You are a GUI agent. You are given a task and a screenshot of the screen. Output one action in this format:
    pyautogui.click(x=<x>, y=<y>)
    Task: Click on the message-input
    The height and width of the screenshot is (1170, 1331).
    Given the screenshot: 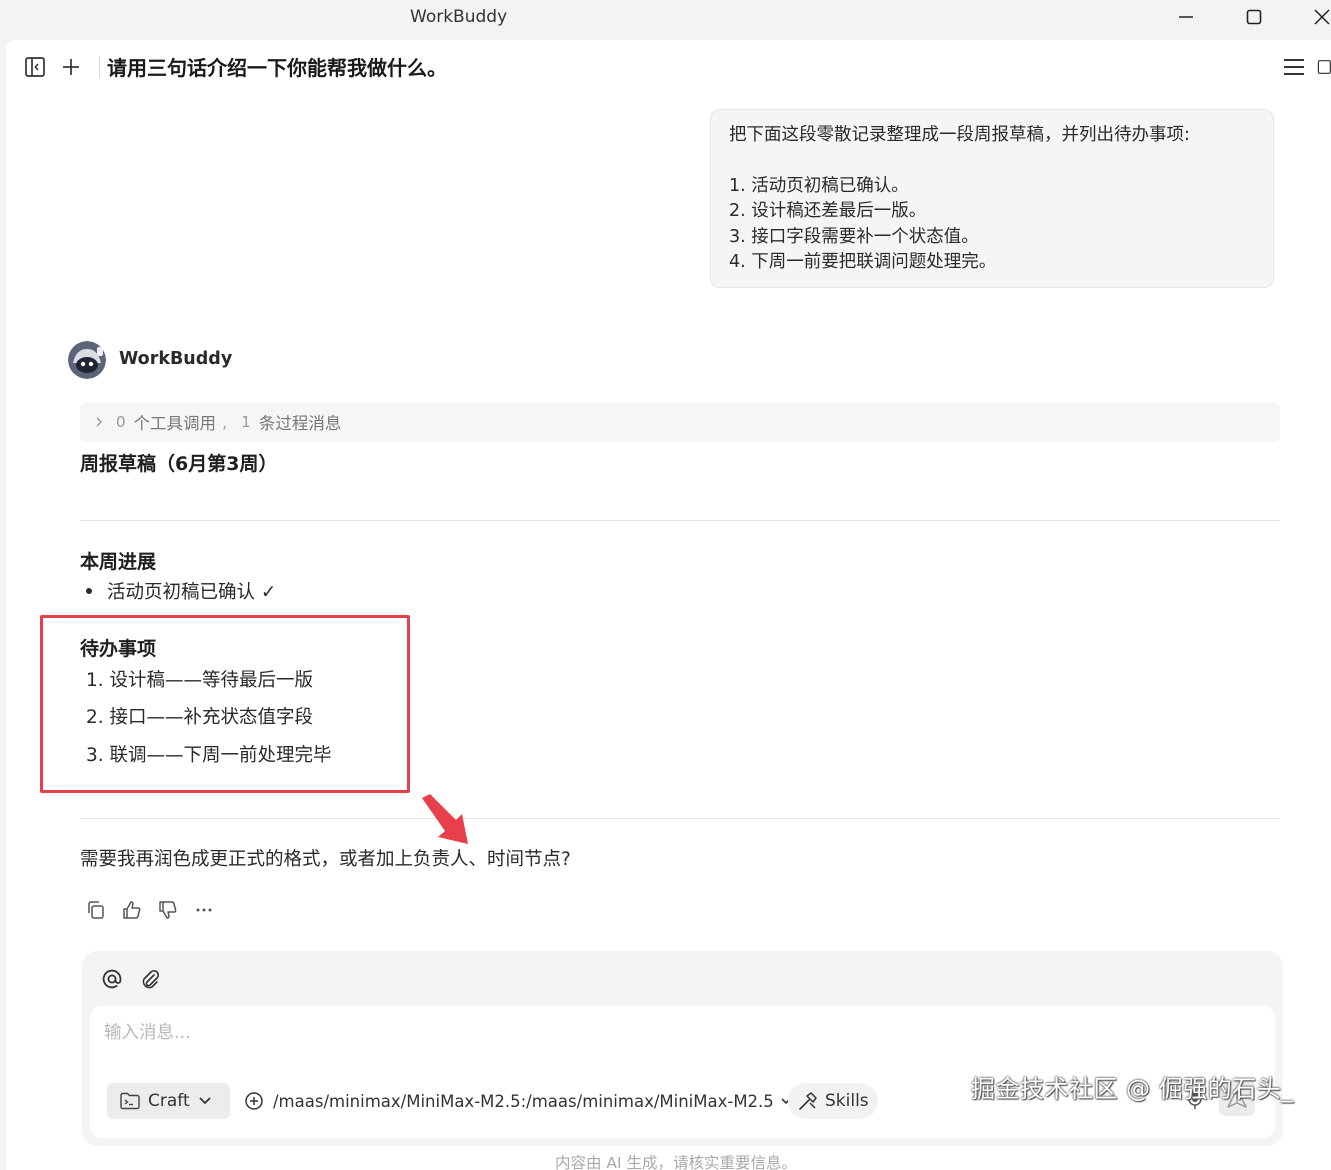 What is the action you would take?
    pyautogui.click(x=554, y=1033)
    